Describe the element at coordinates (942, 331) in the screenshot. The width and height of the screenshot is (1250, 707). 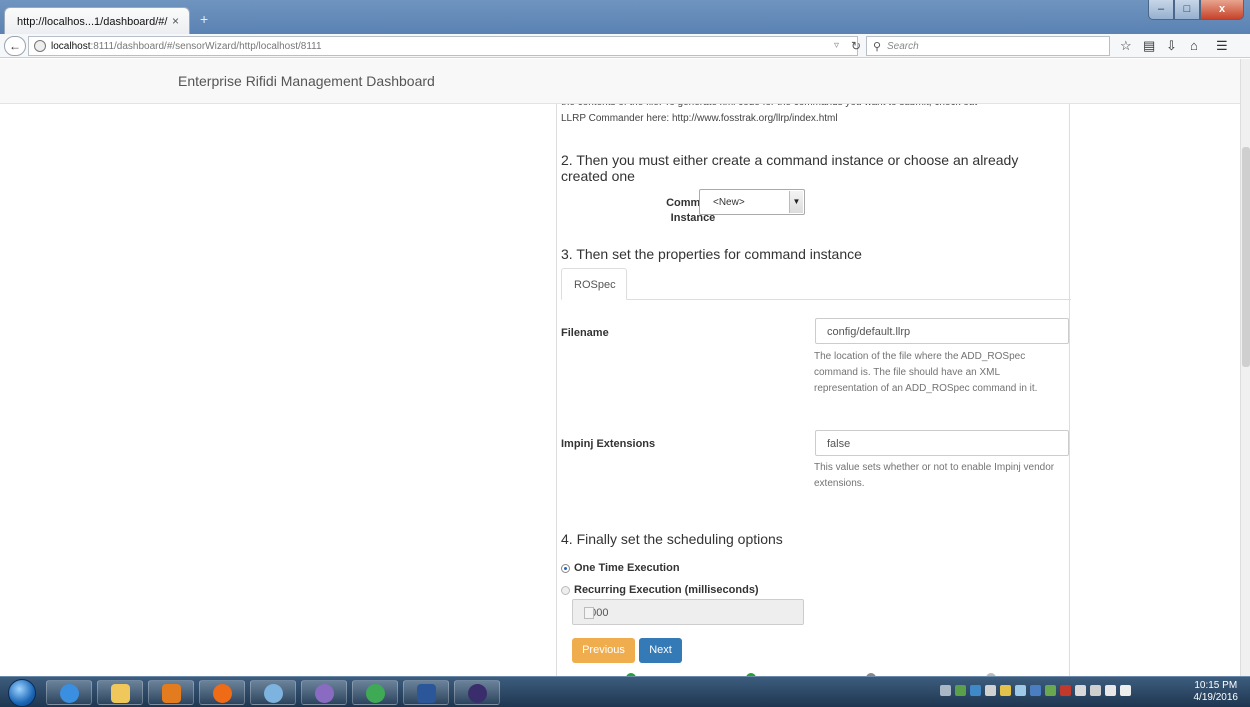
I see `filename-input: config/default.llrp` at that location.